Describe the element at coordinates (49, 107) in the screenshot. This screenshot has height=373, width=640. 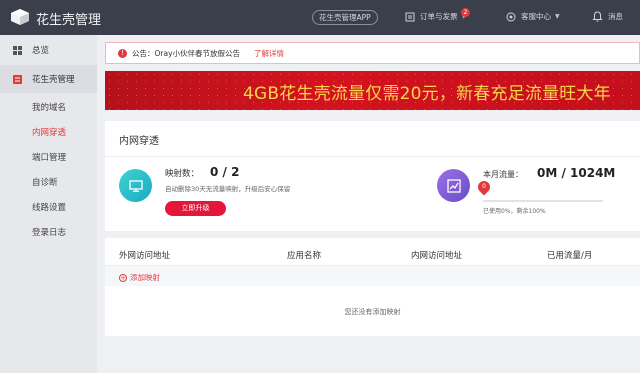
I see `sidebar-item-domains: 我的域名` at that location.